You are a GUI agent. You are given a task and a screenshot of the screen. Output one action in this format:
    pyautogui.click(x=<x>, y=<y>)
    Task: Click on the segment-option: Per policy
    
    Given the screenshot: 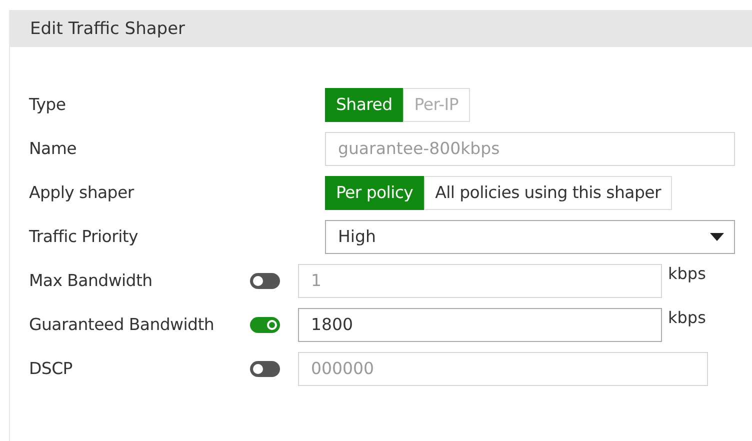 What is the action you would take?
    pyautogui.click(x=374, y=193)
    